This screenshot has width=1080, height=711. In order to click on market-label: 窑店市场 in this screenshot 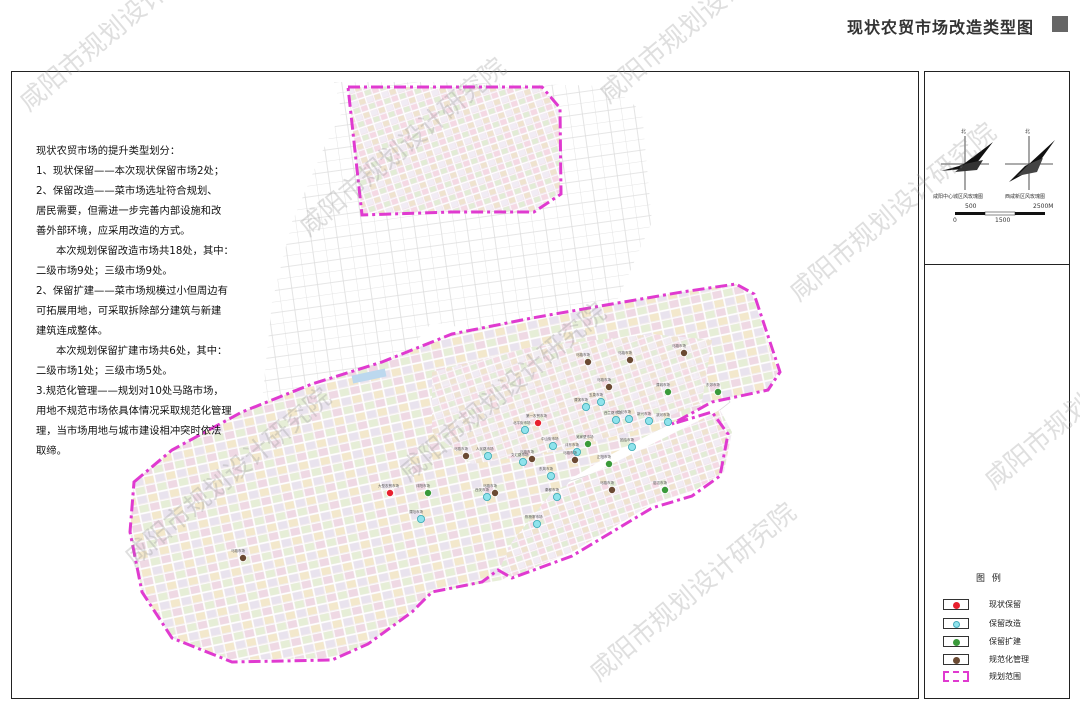, I will do `click(660, 482)`.